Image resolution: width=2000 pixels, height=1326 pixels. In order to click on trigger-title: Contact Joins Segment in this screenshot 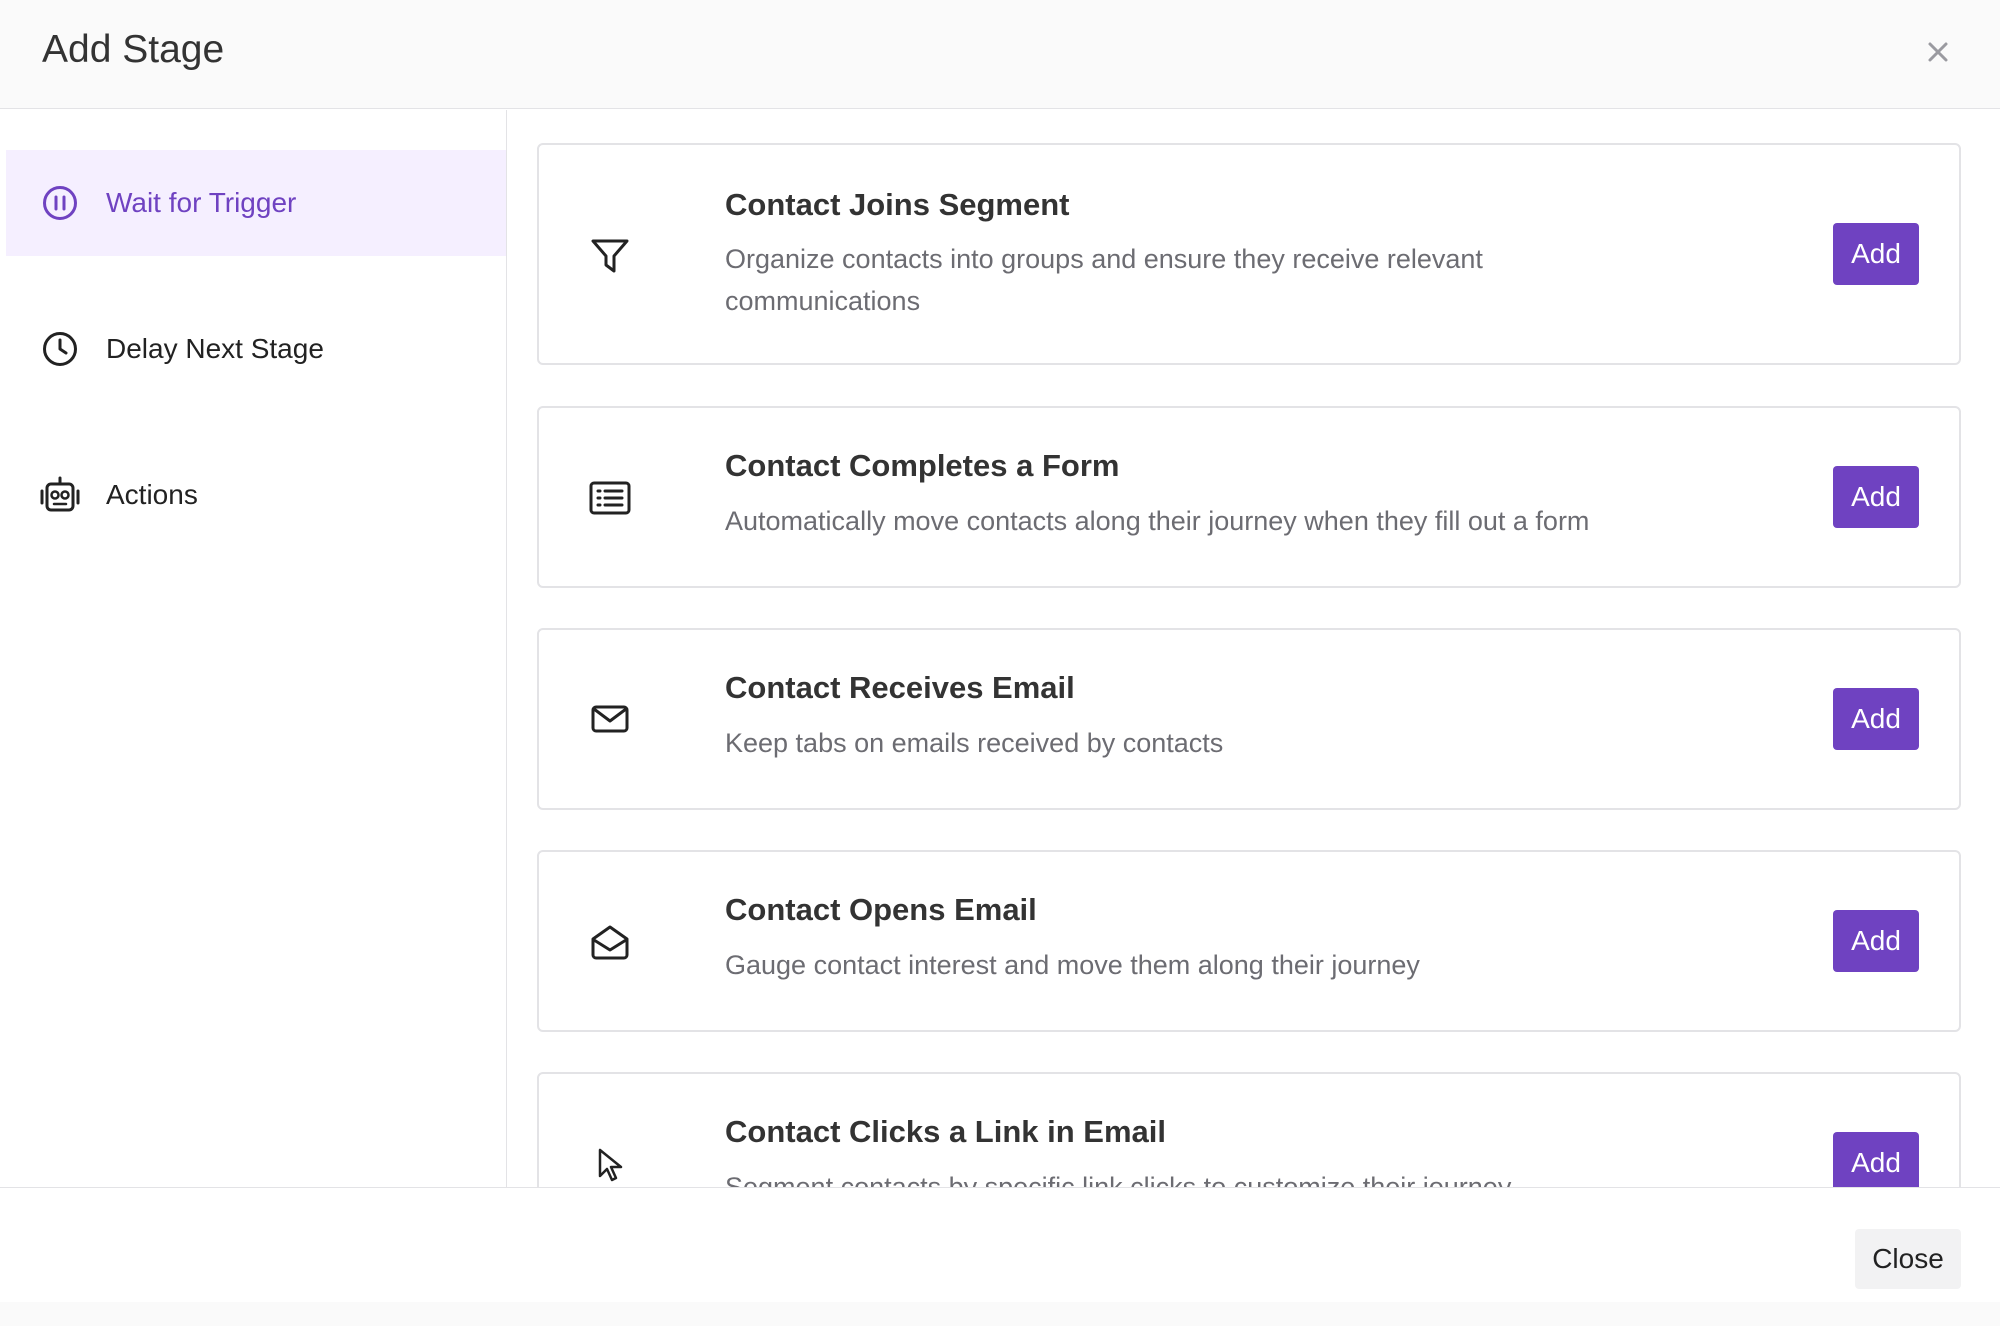, I will do `click(897, 204)`.